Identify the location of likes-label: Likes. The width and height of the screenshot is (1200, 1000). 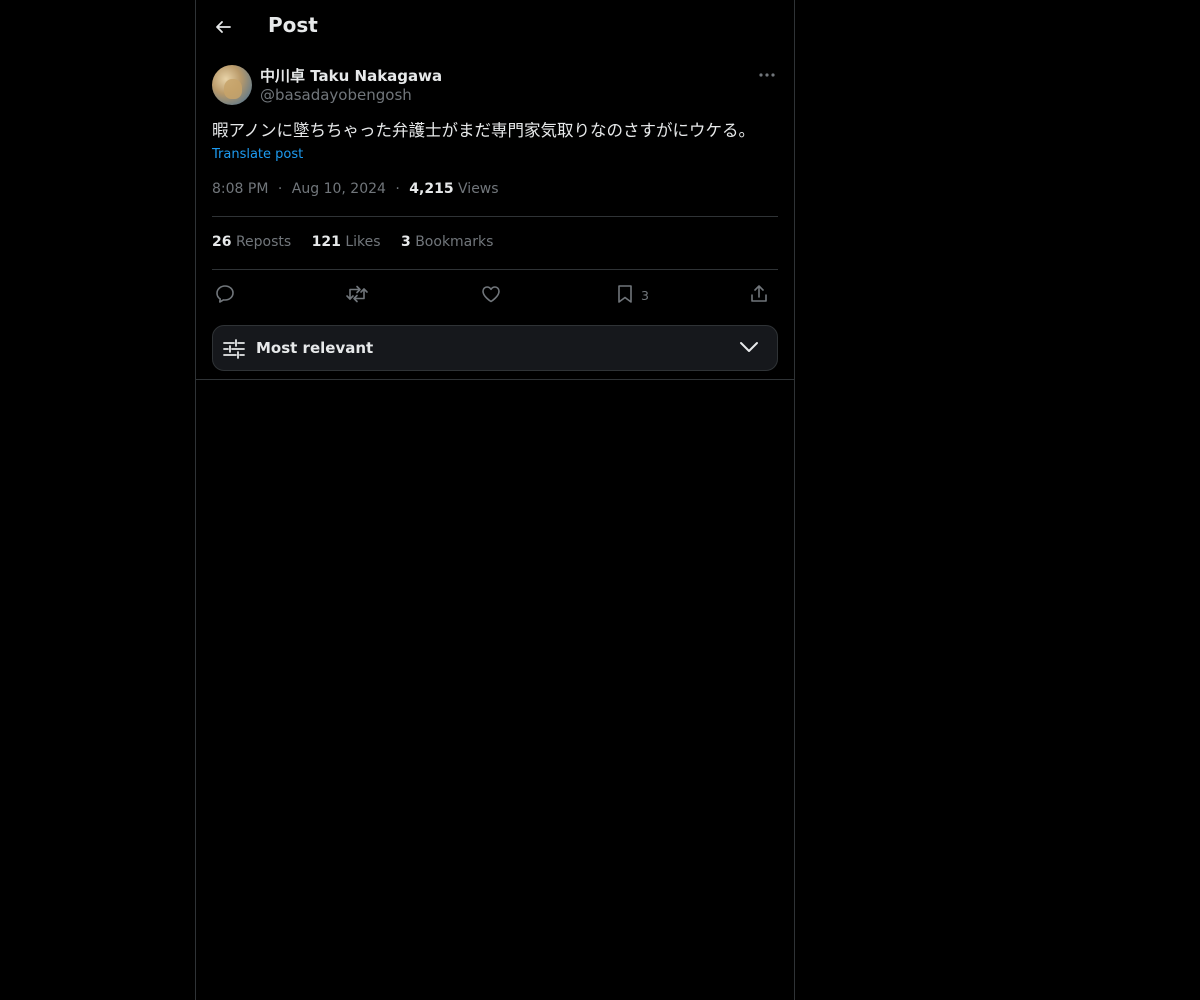
(363, 242).